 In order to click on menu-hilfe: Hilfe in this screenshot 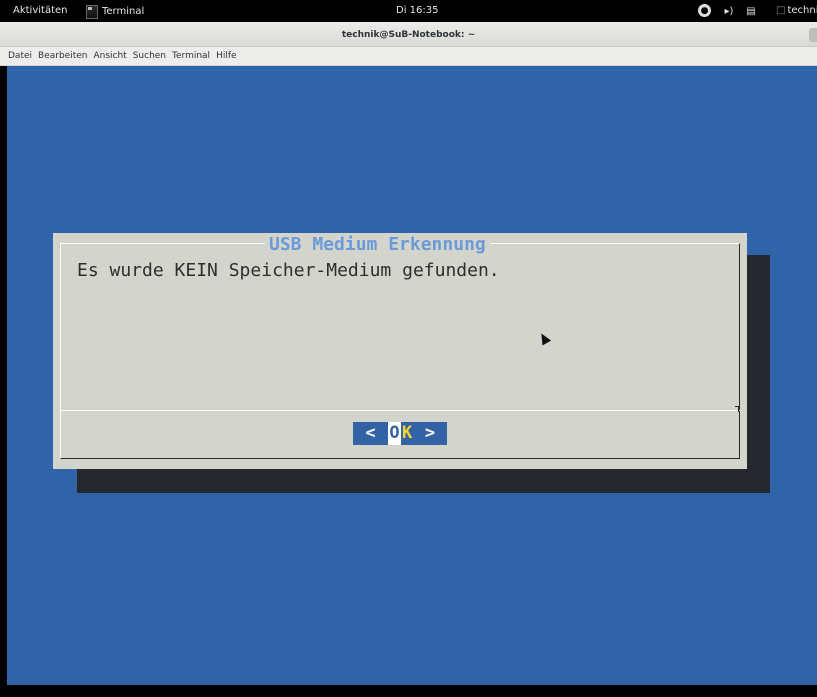, I will do `click(226, 56)`.